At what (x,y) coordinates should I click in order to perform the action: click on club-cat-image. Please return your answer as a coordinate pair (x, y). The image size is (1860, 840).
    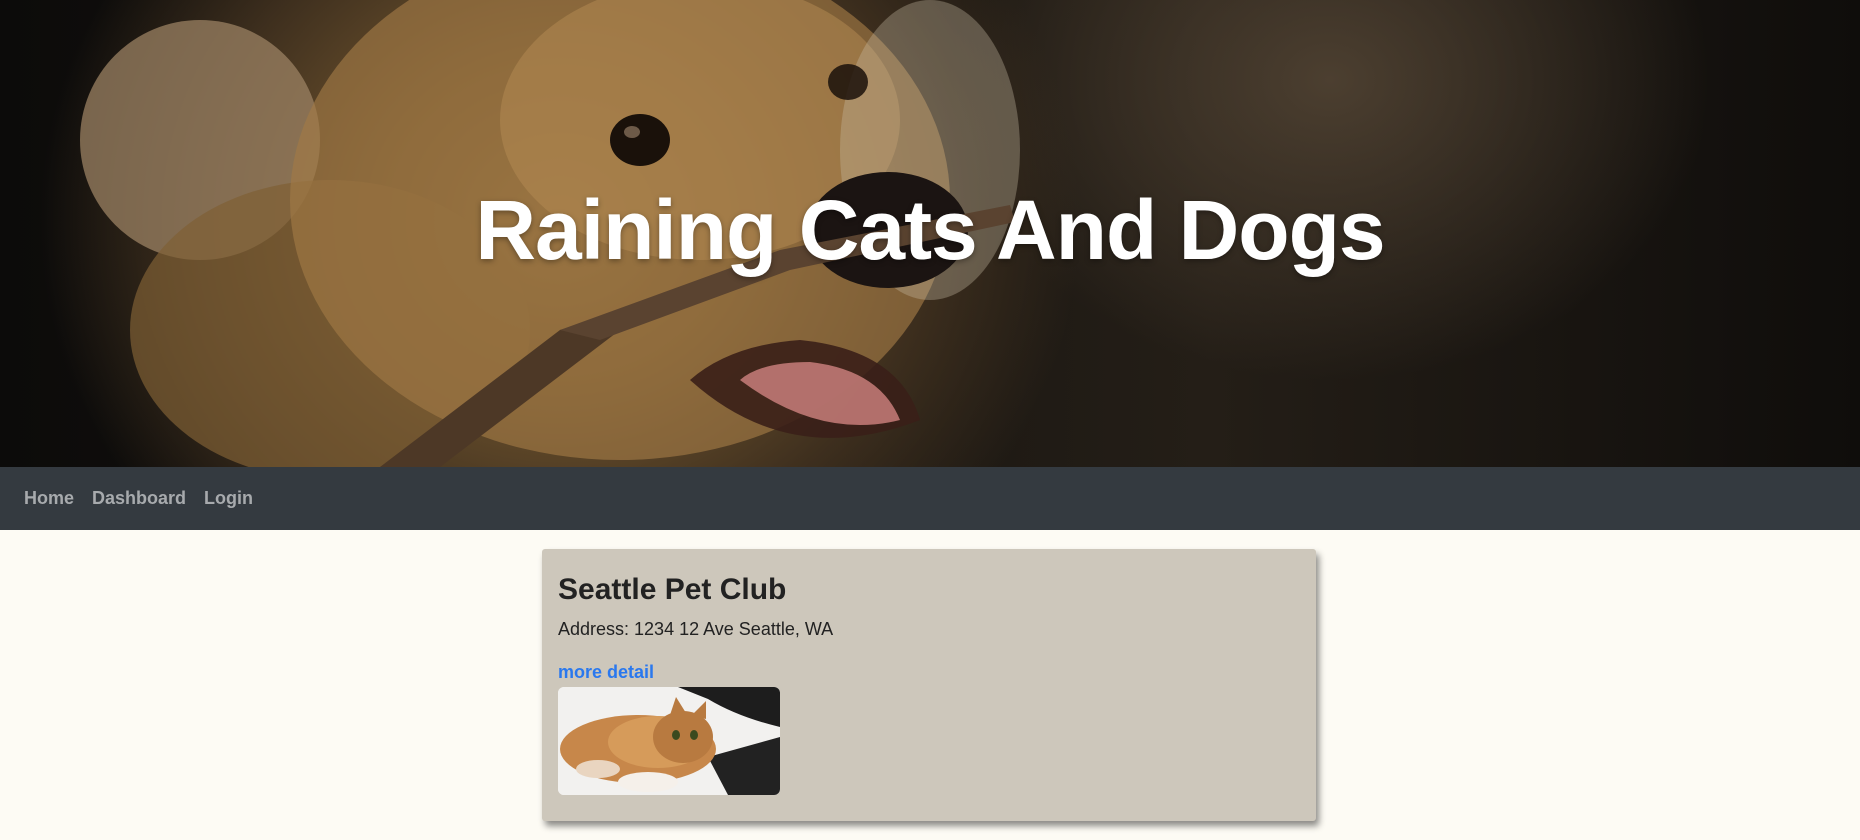
    Looking at the image, I should click on (669, 741).